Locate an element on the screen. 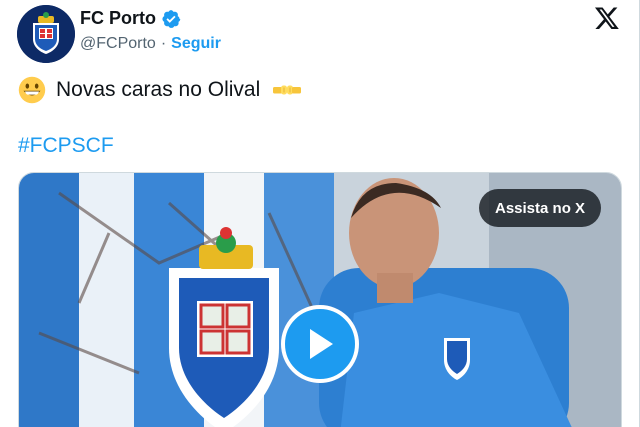  profile-avatar is located at coordinates (46, 34).